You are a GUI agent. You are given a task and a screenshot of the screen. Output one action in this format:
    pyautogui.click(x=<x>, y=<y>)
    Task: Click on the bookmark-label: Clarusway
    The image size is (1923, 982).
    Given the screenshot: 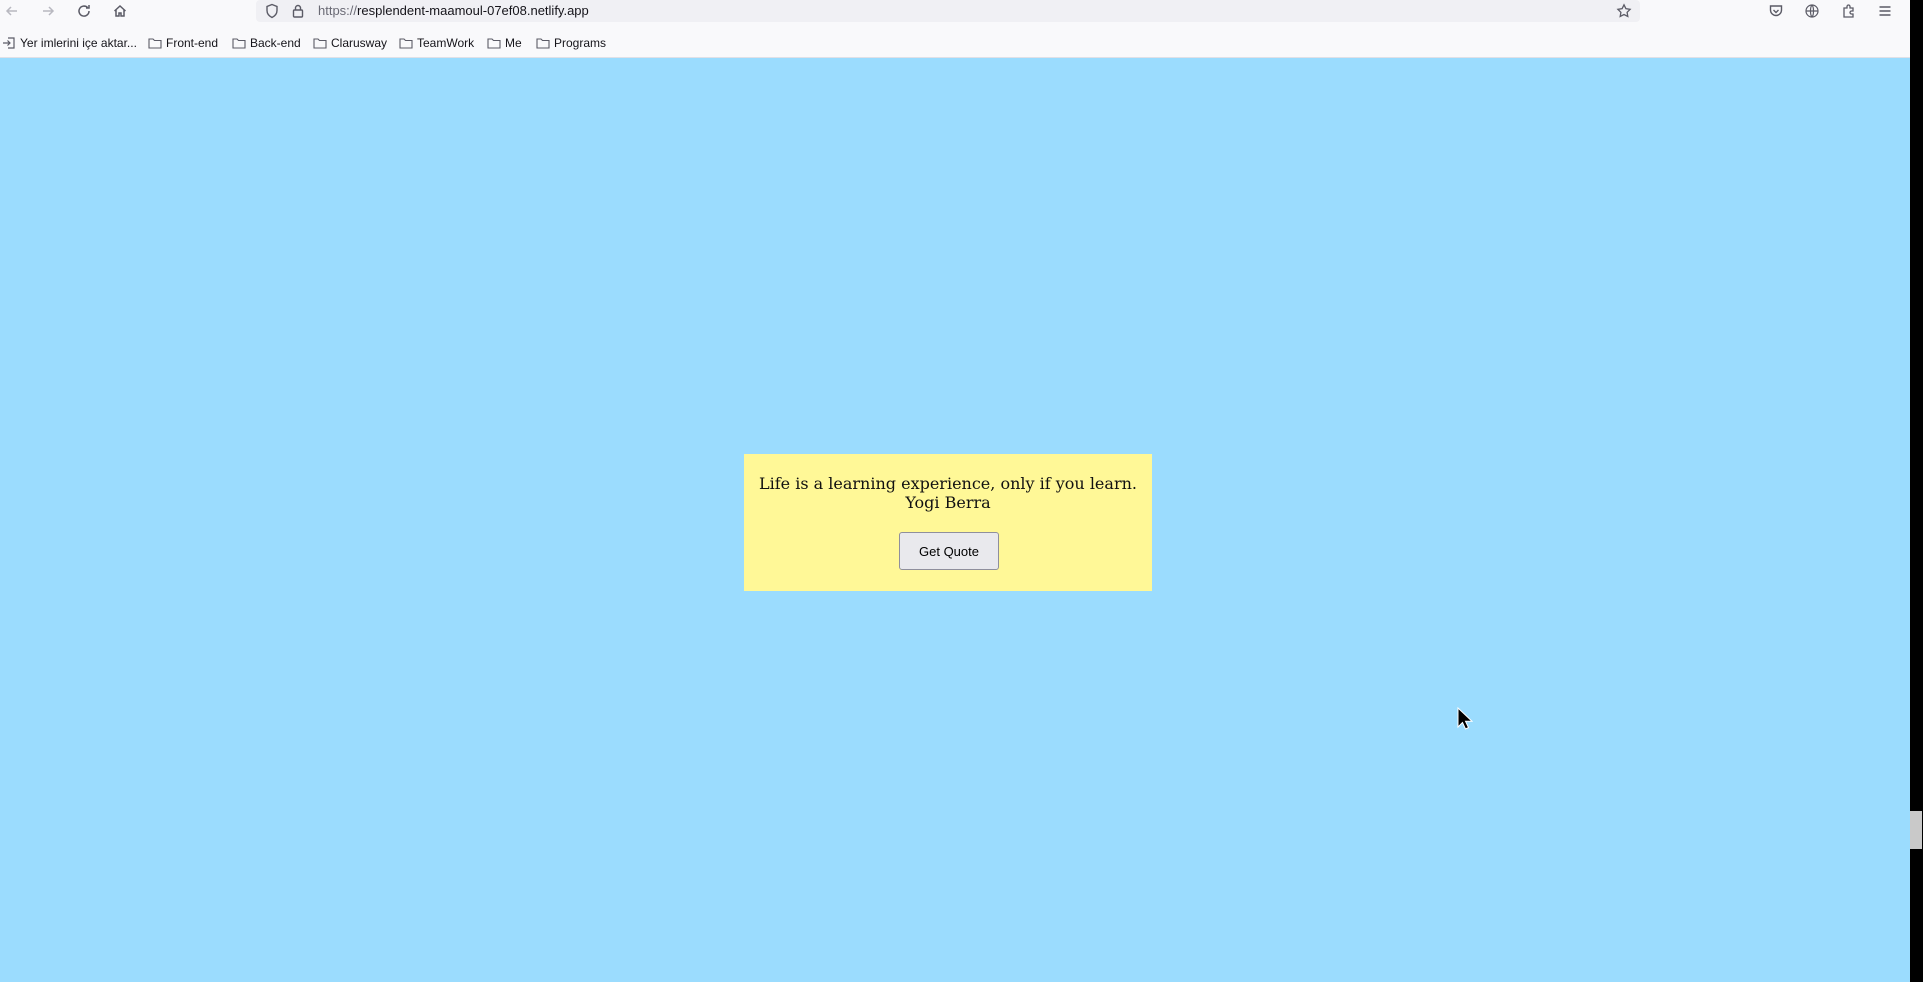 What is the action you would take?
    pyautogui.click(x=359, y=43)
    